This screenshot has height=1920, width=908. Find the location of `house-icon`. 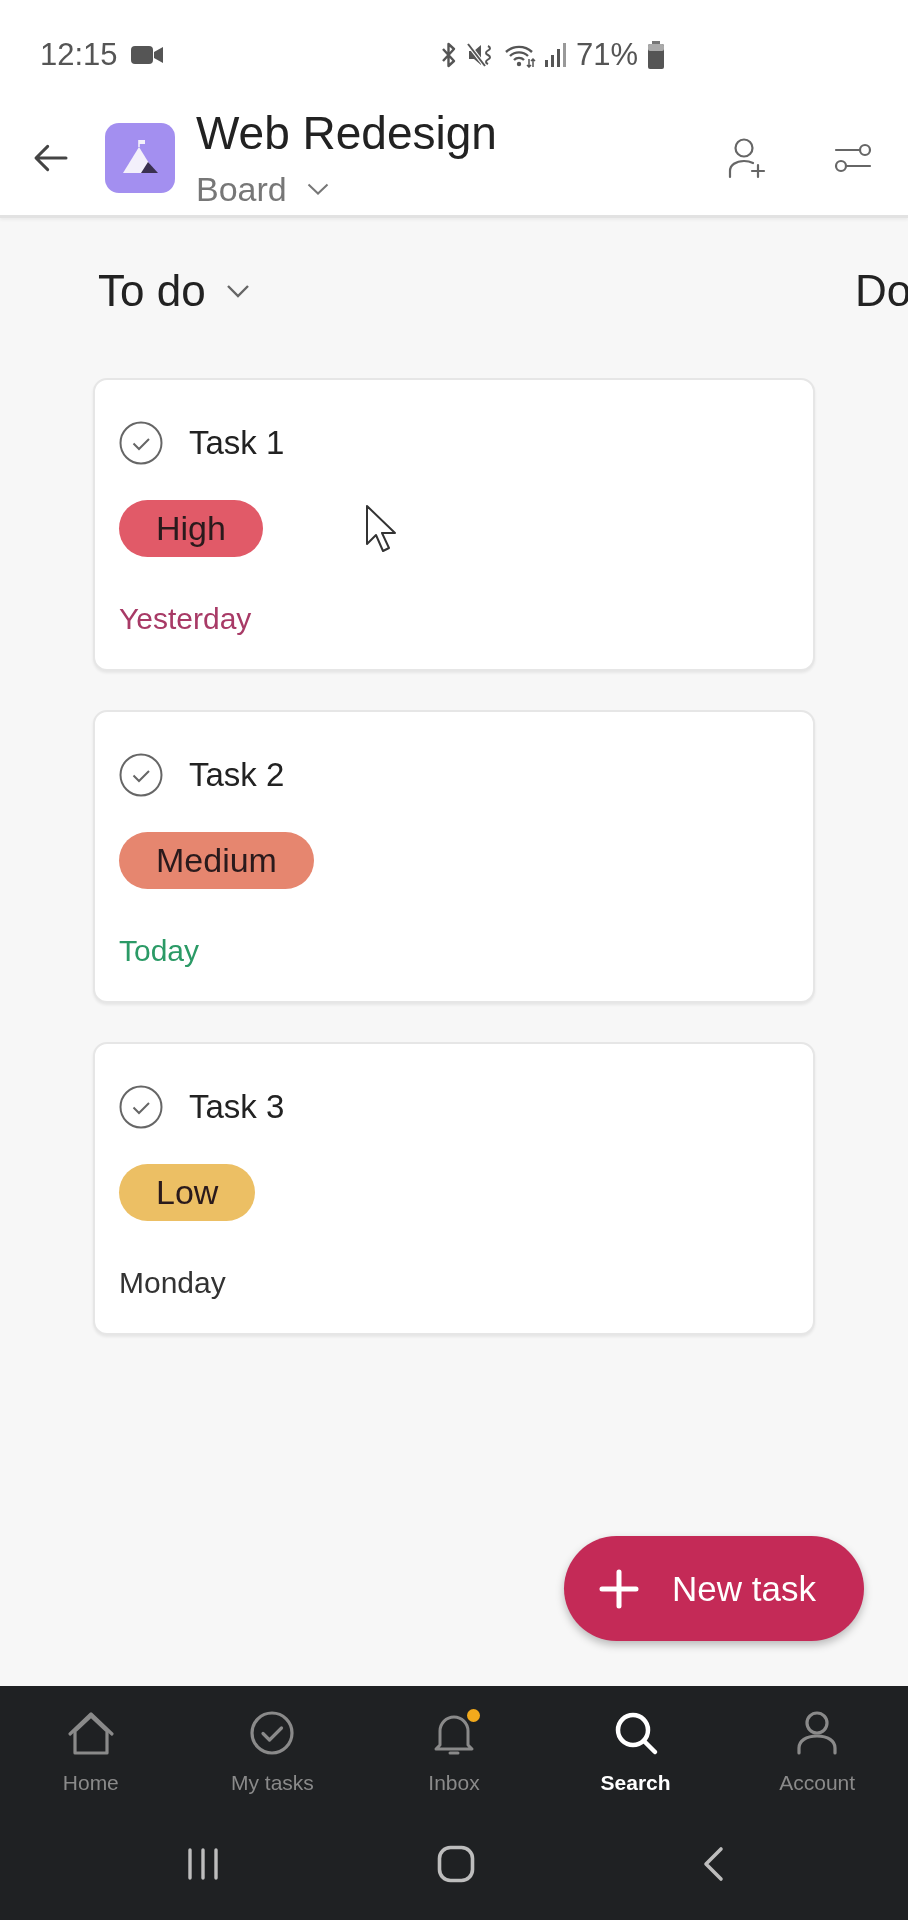

house-icon is located at coordinates (90, 1733).